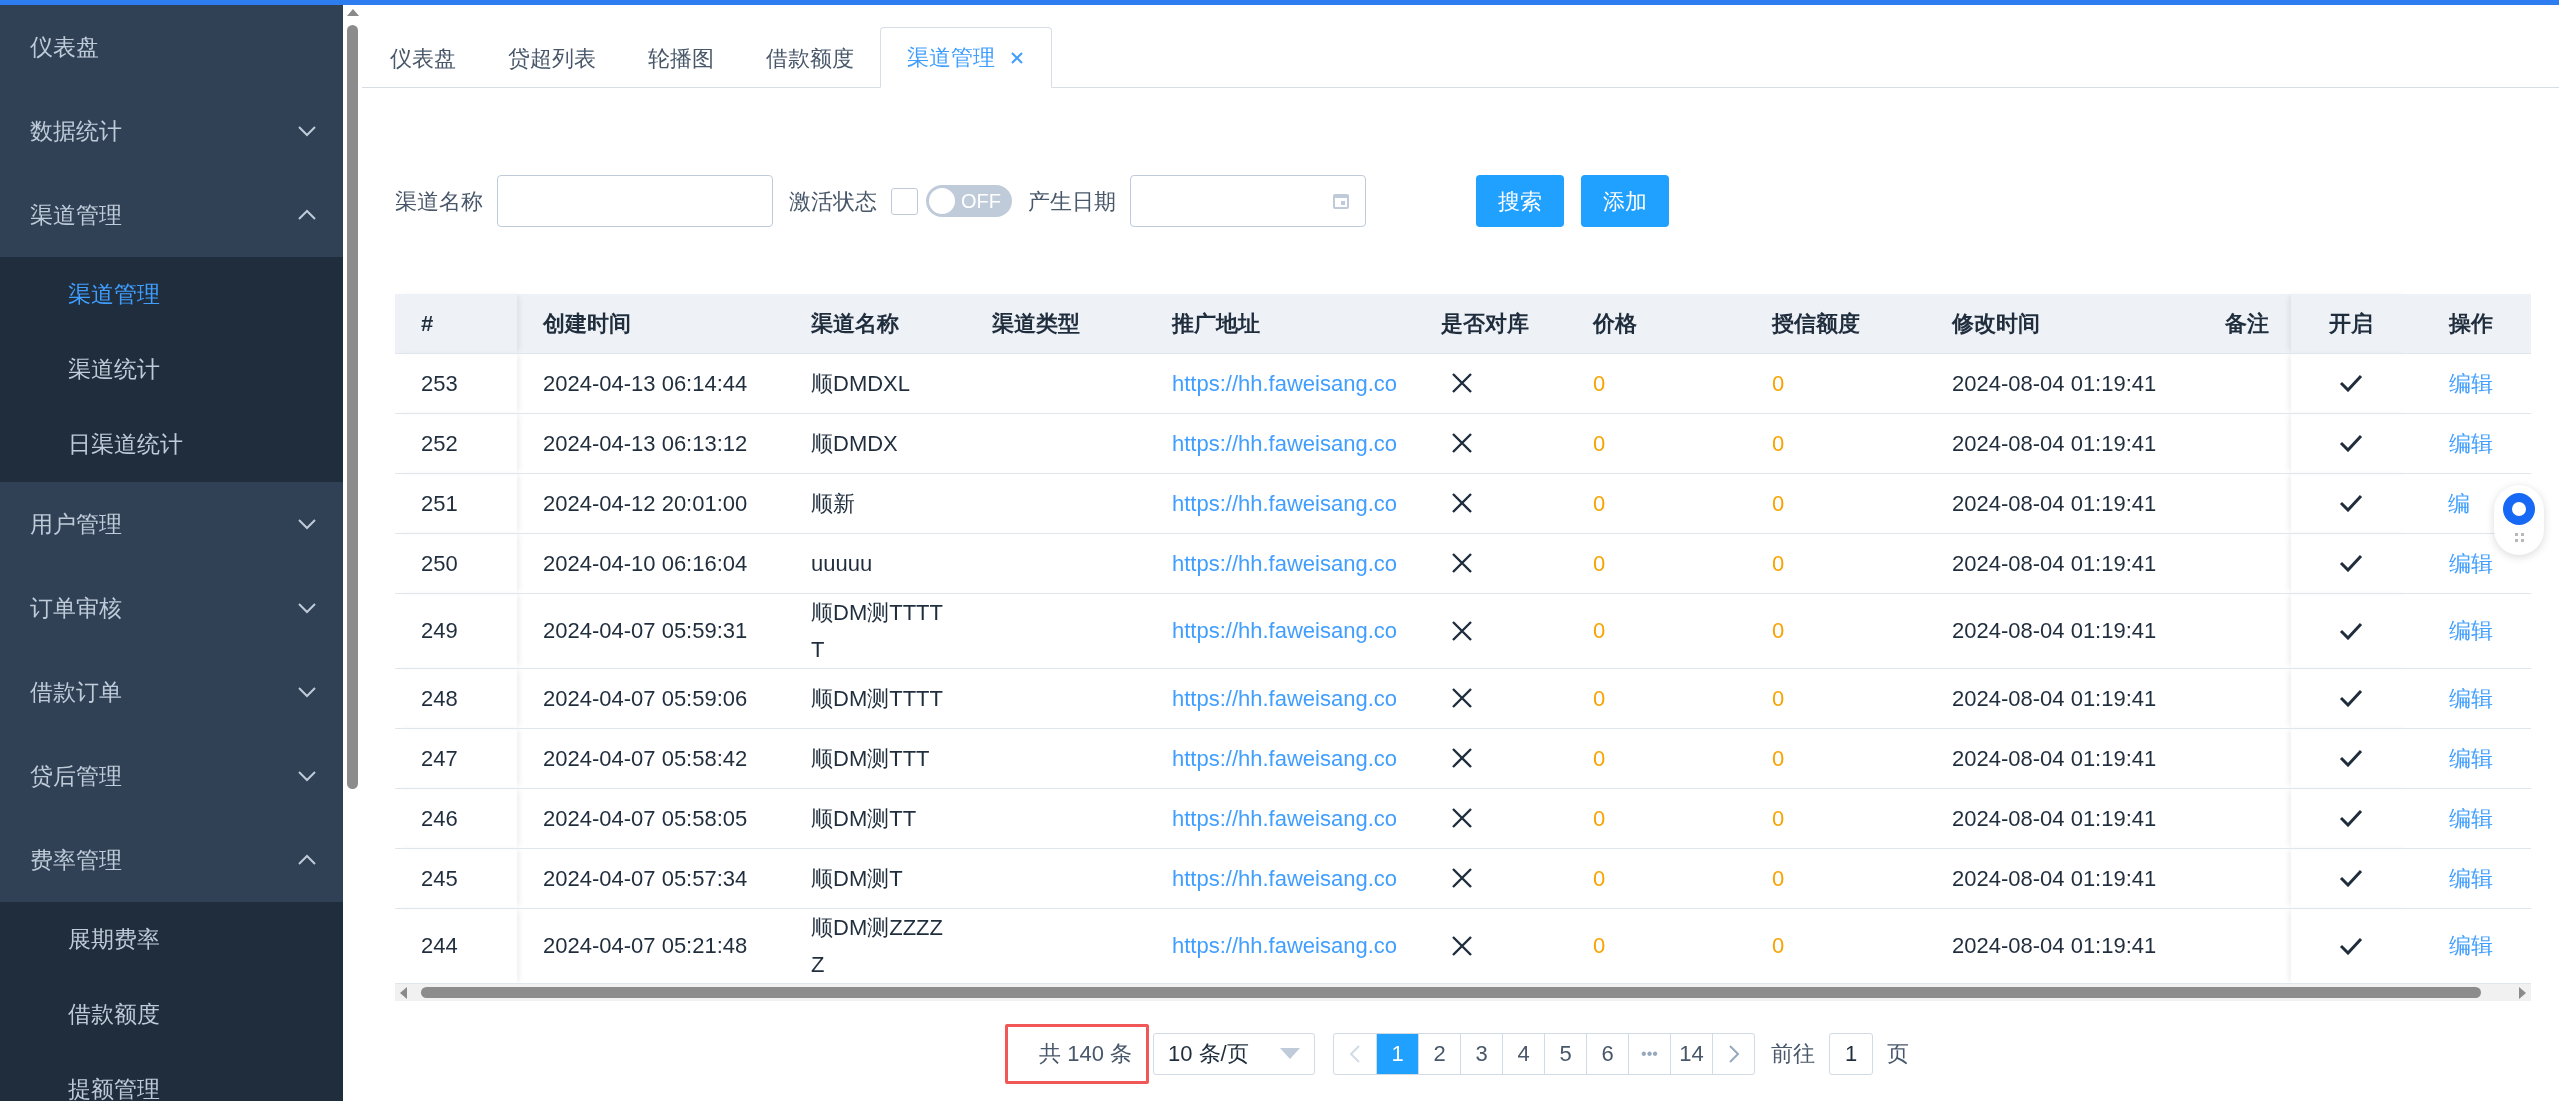 Image resolution: width=2559 pixels, height=1101 pixels. I want to click on page-button: 2, so click(1439, 1053).